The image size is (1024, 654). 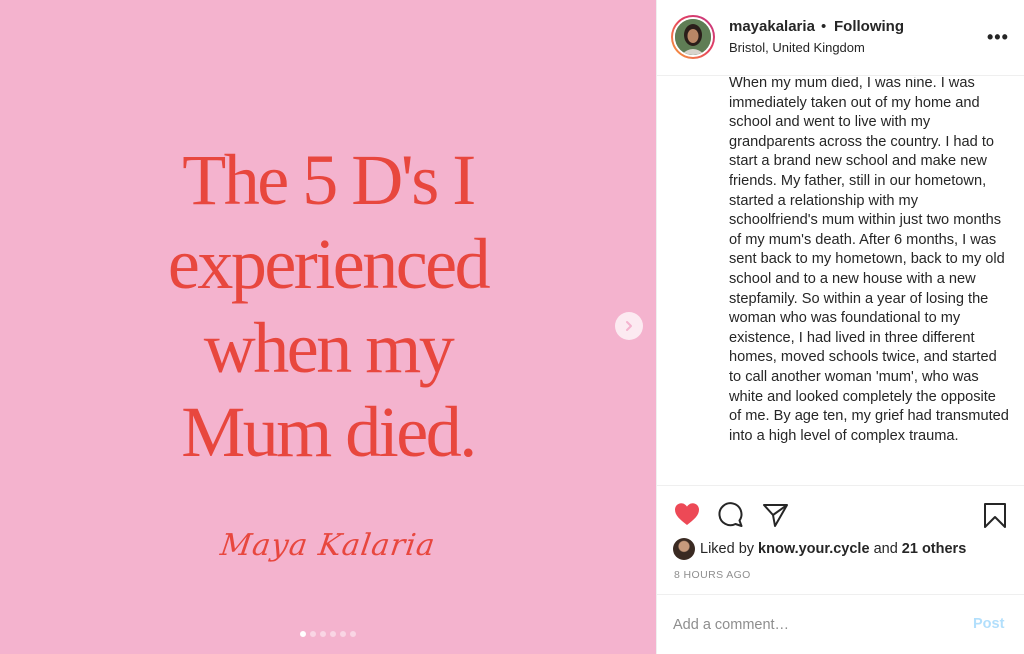 I want to click on heart-icon, so click(x=687, y=514).